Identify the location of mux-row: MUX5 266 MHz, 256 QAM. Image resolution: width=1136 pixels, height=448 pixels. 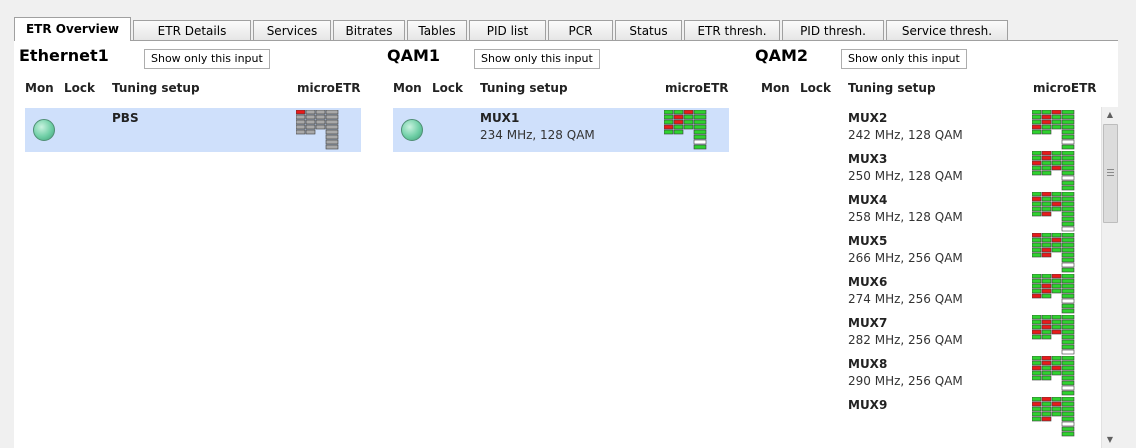
(924, 253).